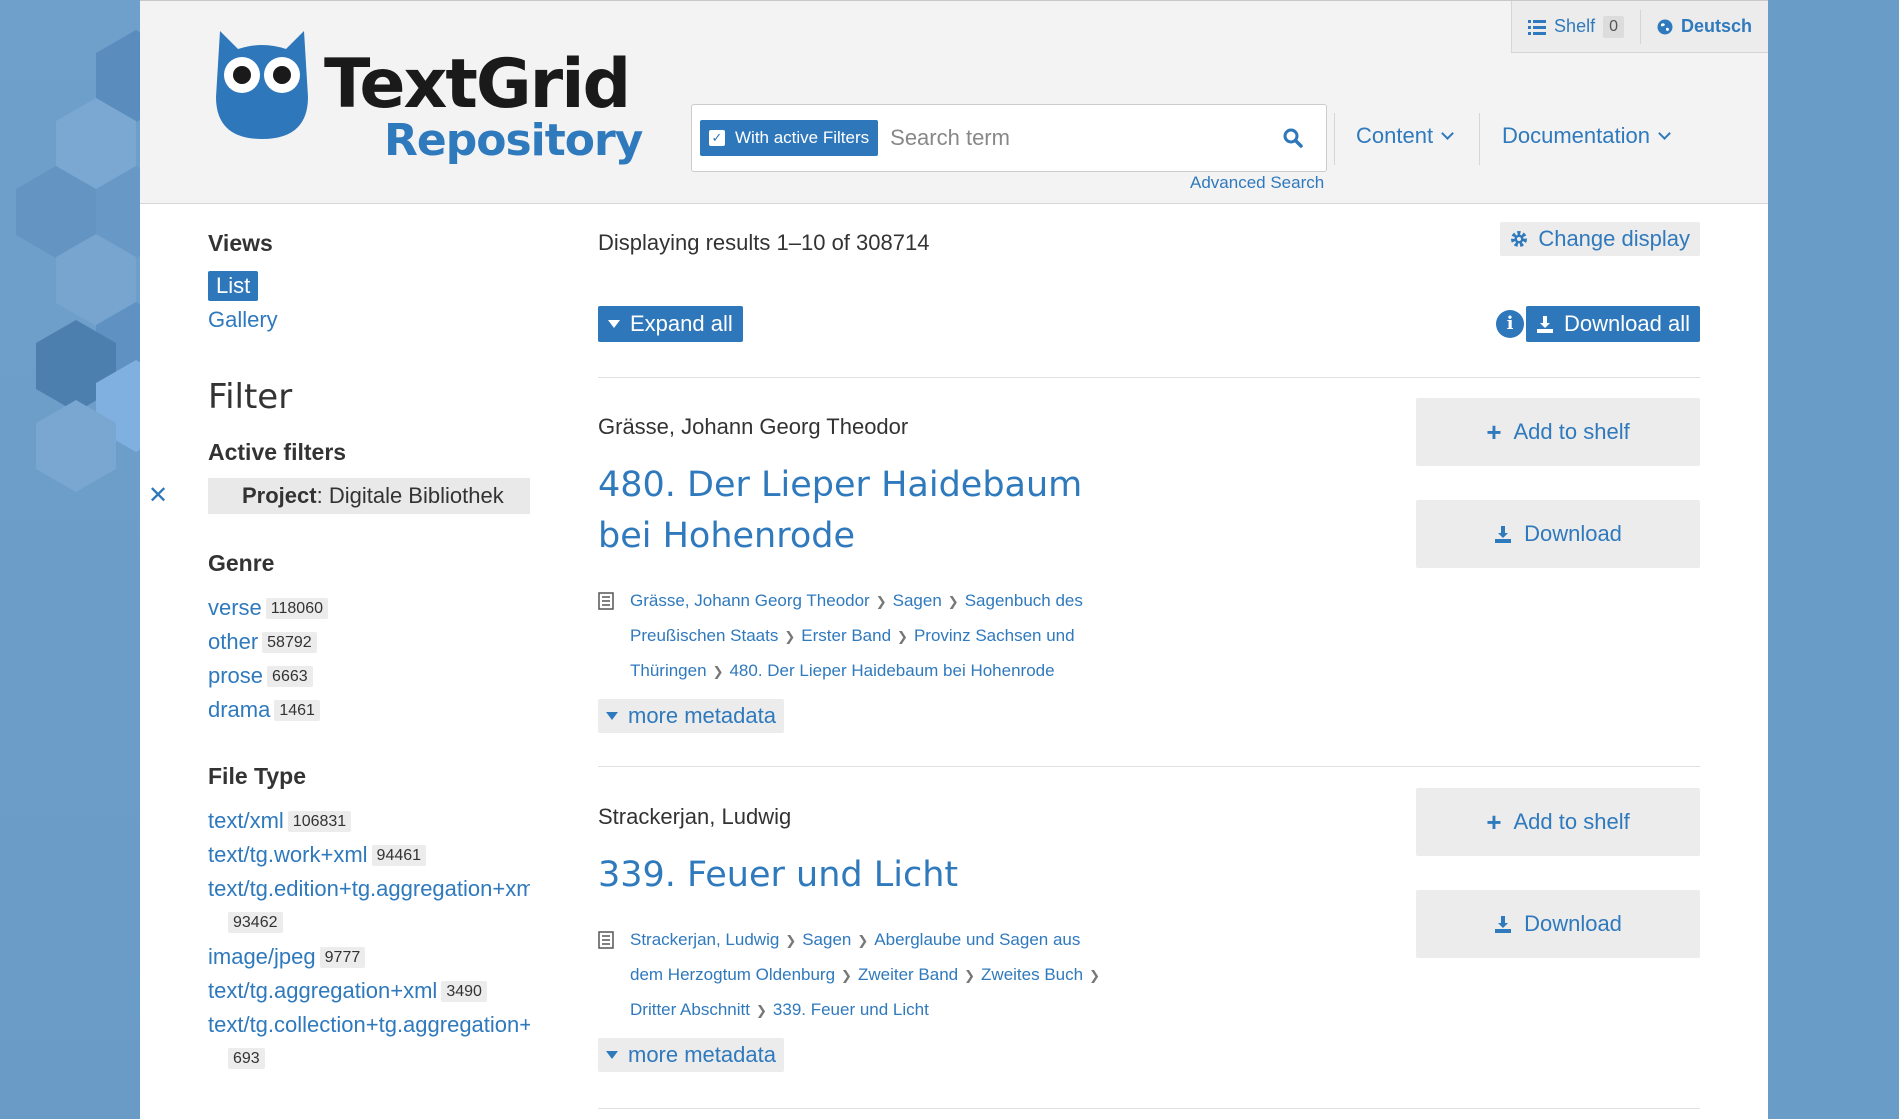  Describe the element at coordinates (1395, 135) in the screenshot. I see `nav-content-label: Content` at that location.